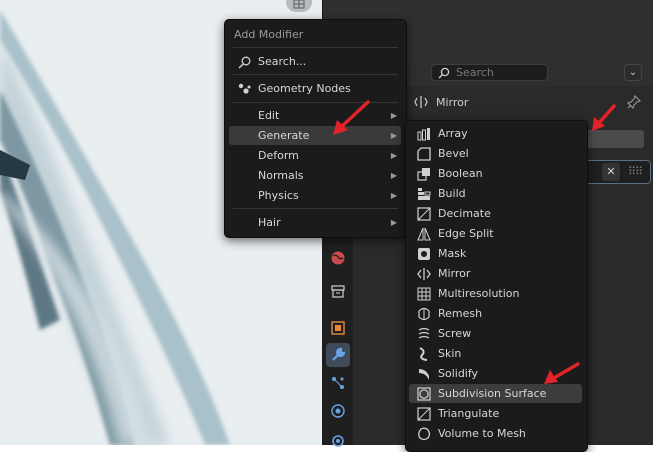 The image size is (653, 452). Describe the element at coordinates (452, 102) in the screenshot. I see `breadcrumb-modifier: Mirror` at that location.